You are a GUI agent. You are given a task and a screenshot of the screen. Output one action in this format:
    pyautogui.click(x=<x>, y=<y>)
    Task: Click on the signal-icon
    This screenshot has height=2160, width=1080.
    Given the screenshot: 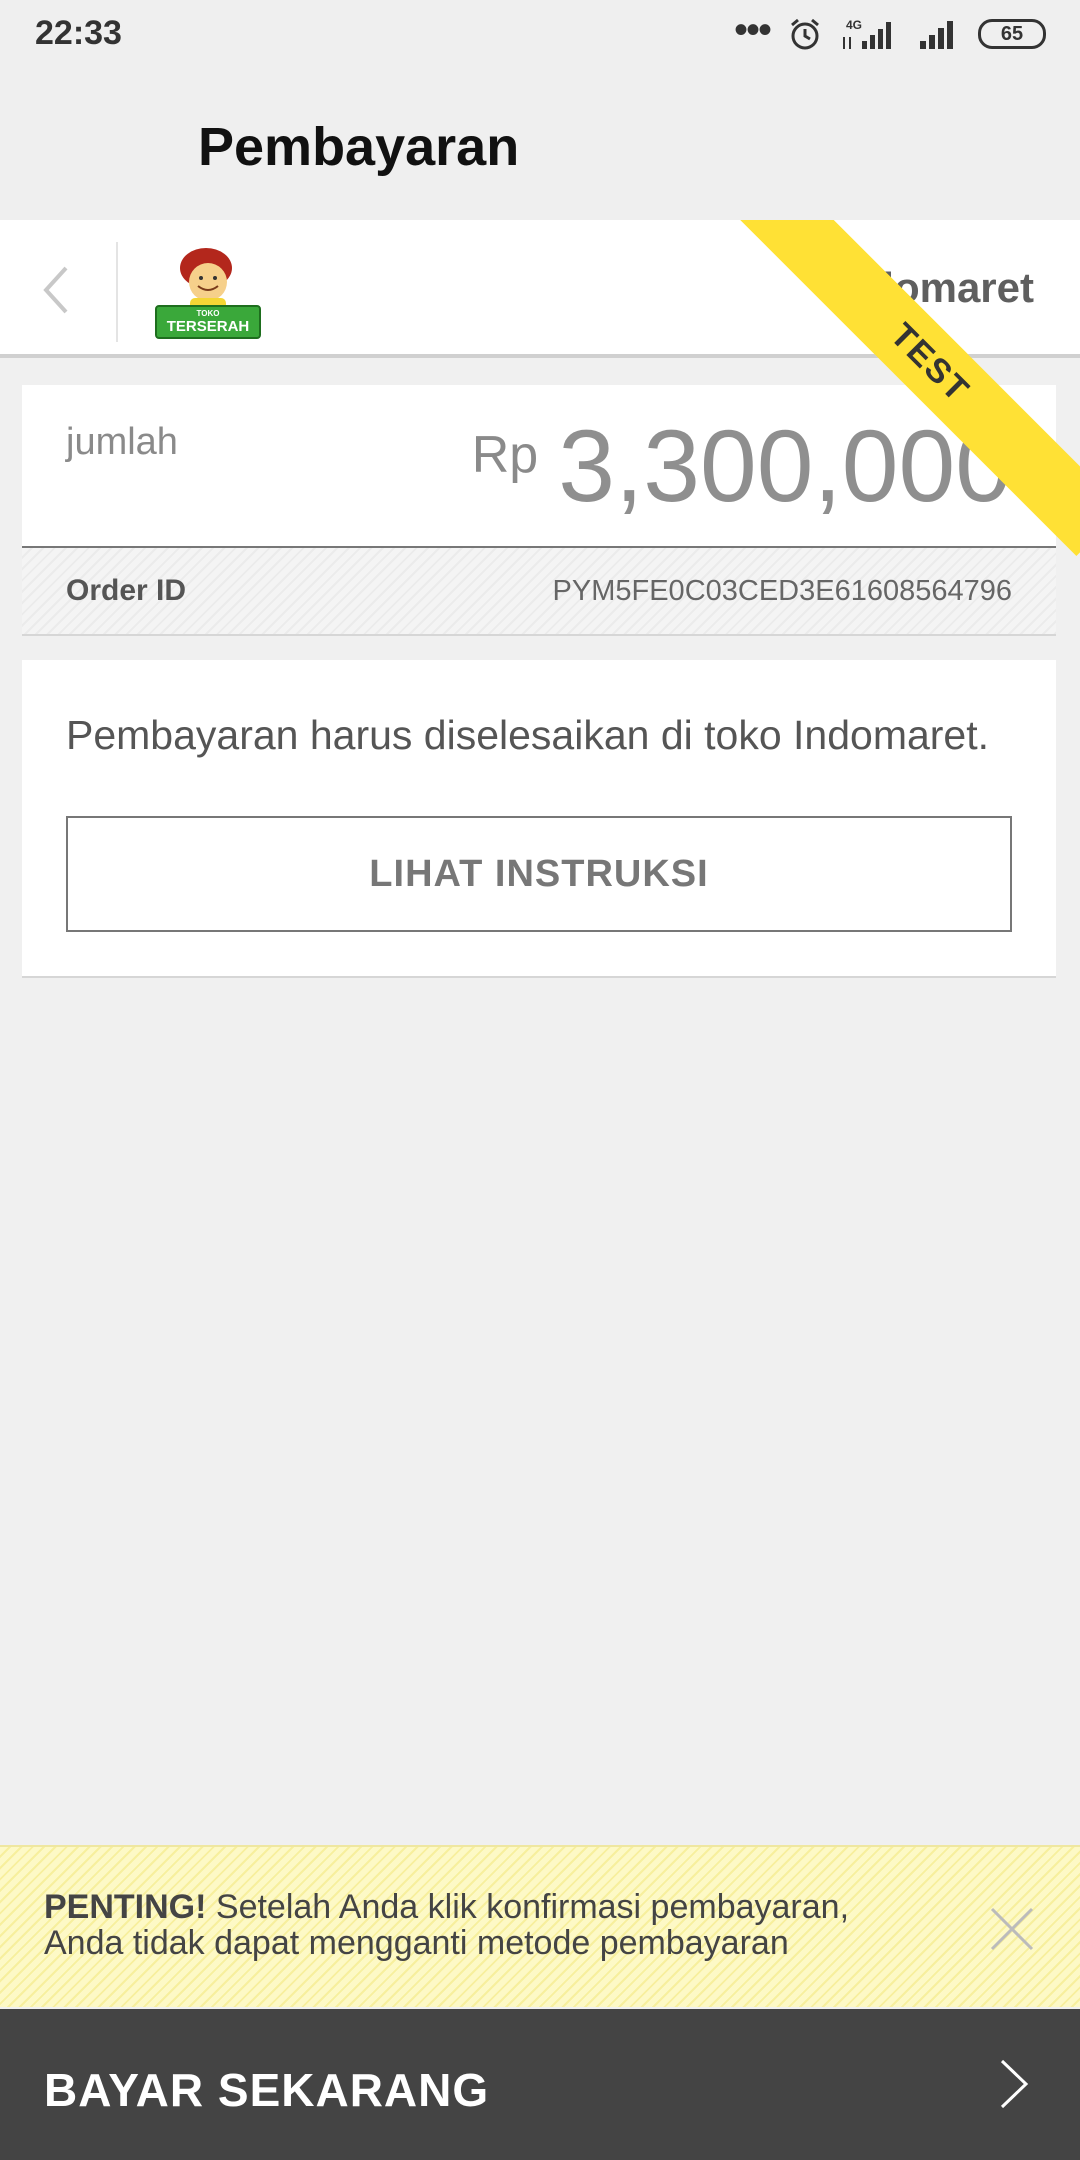 What is the action you would take?
    pyautogui.click(x=936, y=35)
    